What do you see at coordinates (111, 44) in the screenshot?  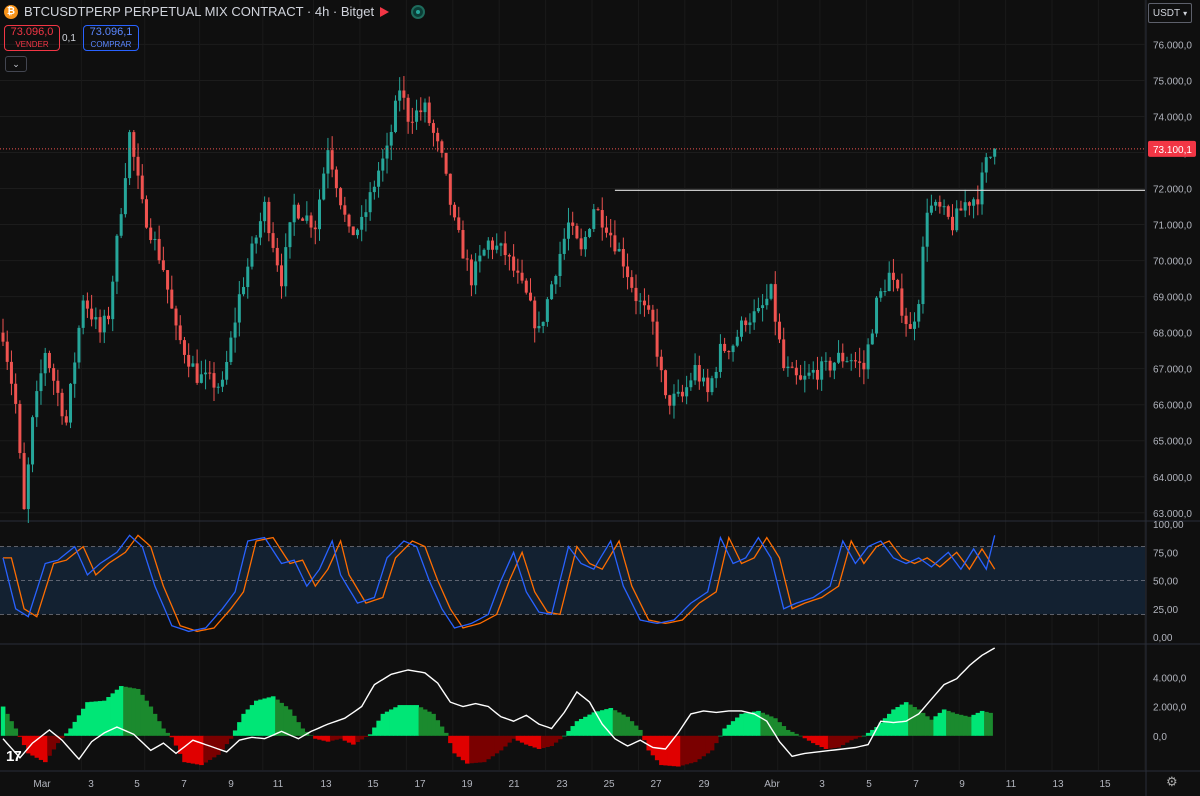 I see `buy-label: COMPRAR` at bounding box center [111, 44].